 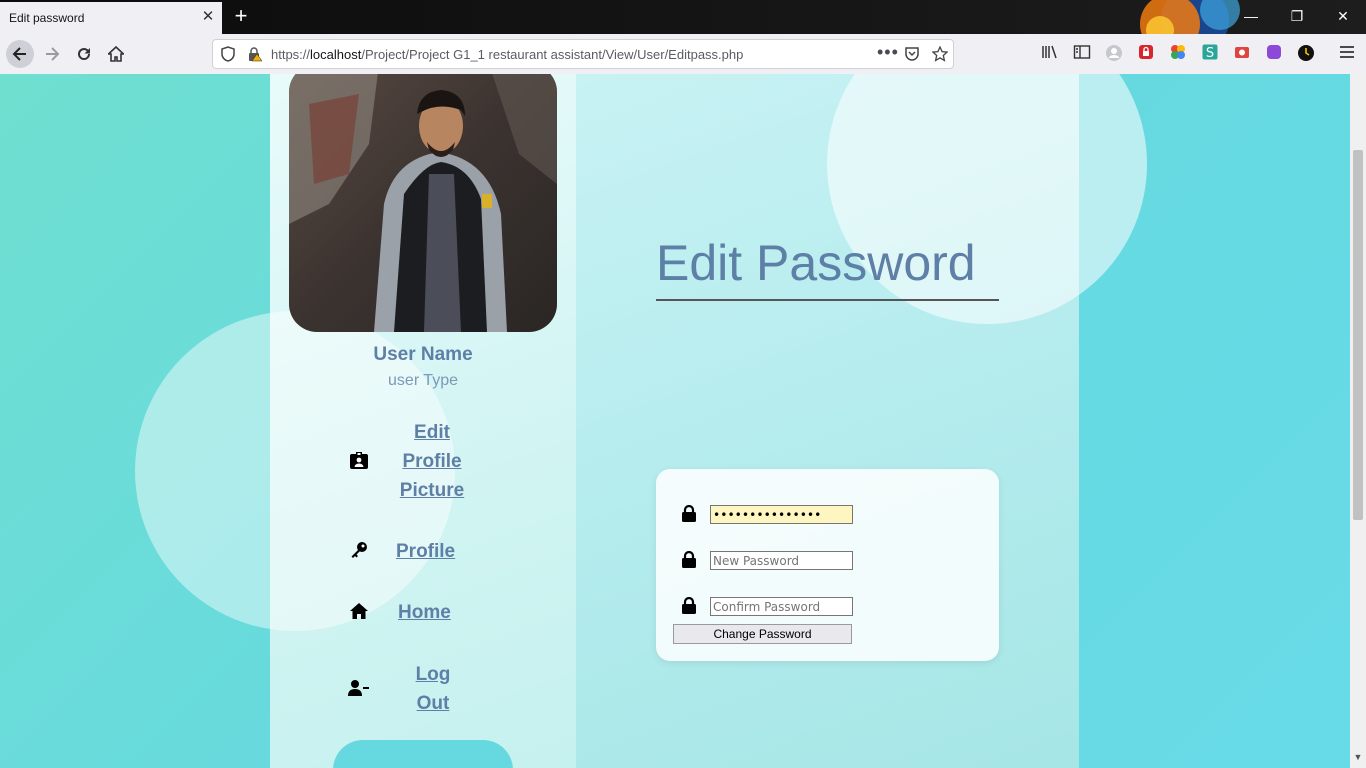 What do you see at coordinates (47, 18) in the screenshot?
I see `tab-title: Edit password` at bounding box center [47, 18].